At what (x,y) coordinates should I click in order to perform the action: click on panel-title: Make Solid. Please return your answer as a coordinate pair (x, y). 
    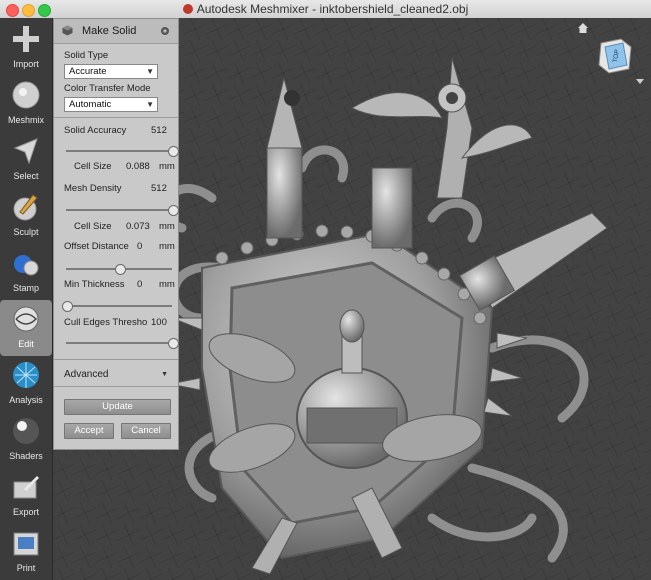
    Looking at the image, I should click on (109, 31).